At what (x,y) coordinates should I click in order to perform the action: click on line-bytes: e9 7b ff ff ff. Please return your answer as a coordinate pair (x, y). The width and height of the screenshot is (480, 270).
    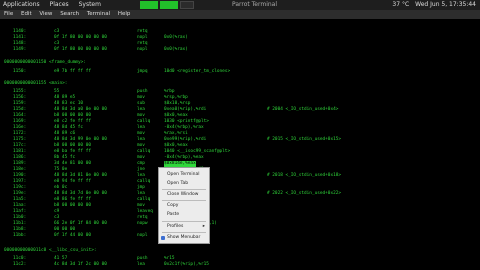
    Looking at the image, I should click on (73, 71).